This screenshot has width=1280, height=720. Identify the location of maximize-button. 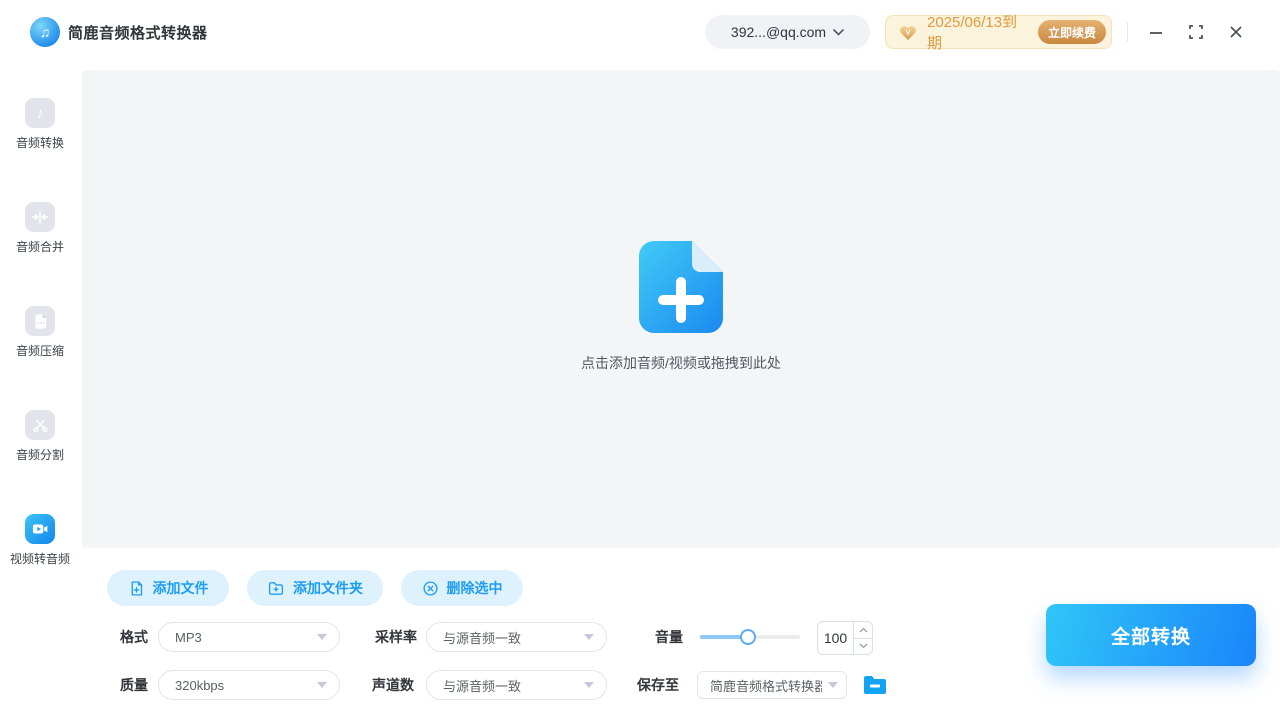
(1196, 32).